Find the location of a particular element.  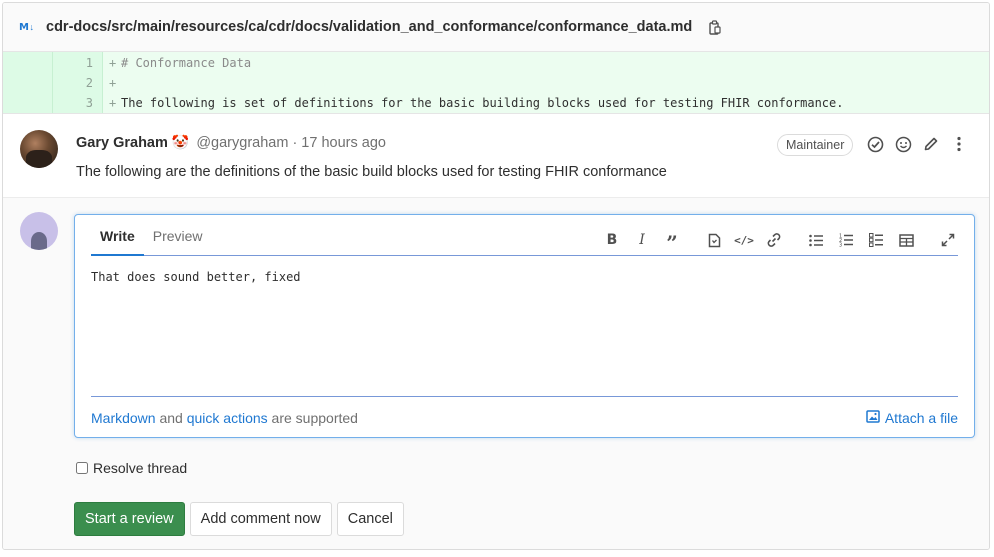

line-number: 1 is located at coordinates (73, 63).